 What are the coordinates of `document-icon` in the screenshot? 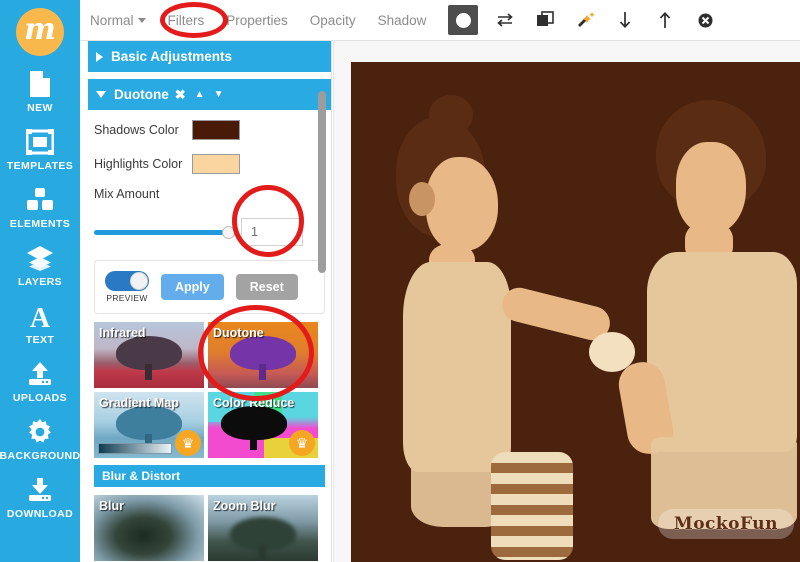 It's located at (40, 84).